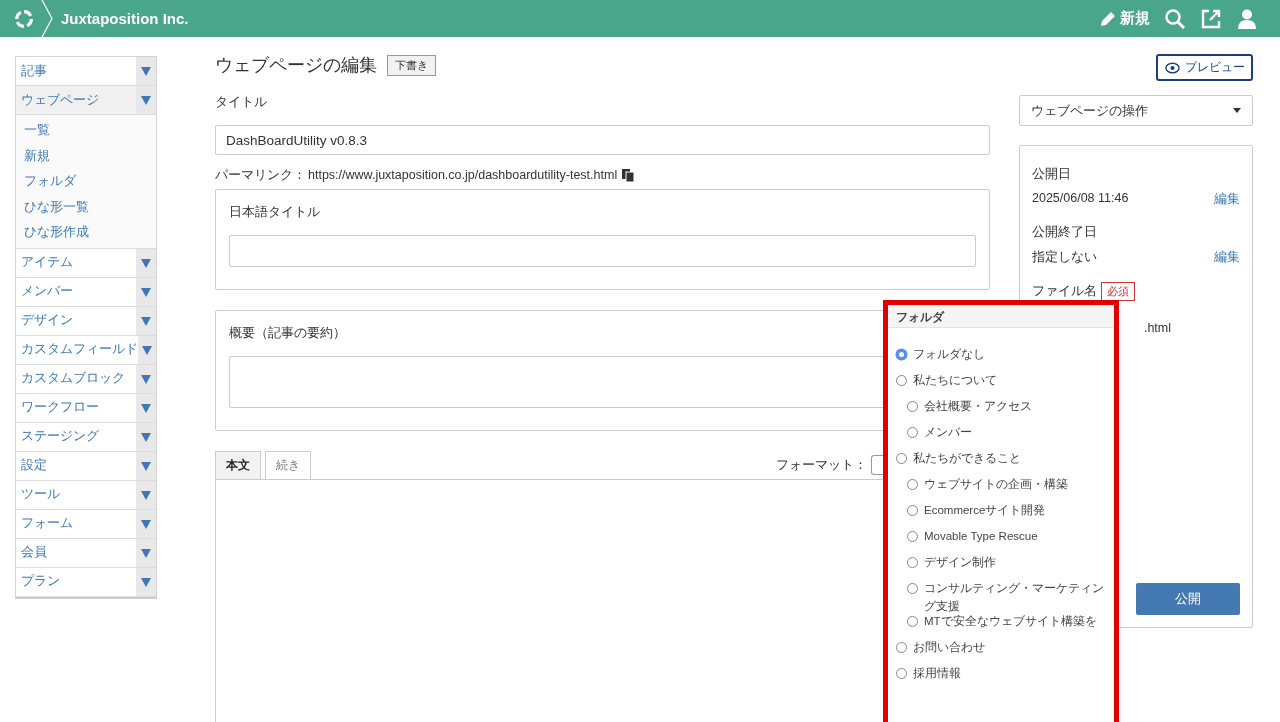  What do you see at coordinates (1005, 543) in the screenshot?
I see `folder-option: Movable Type Rescue` at bounding box center [1005, 543].